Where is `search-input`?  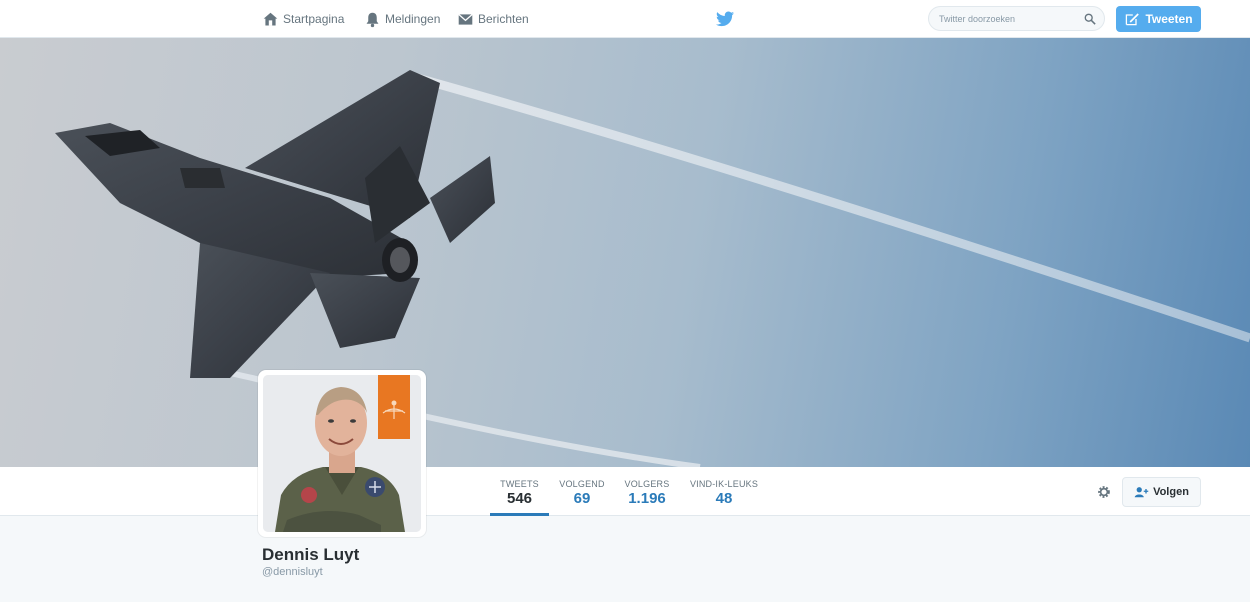 search-input is located at coordinates (1009, 18).